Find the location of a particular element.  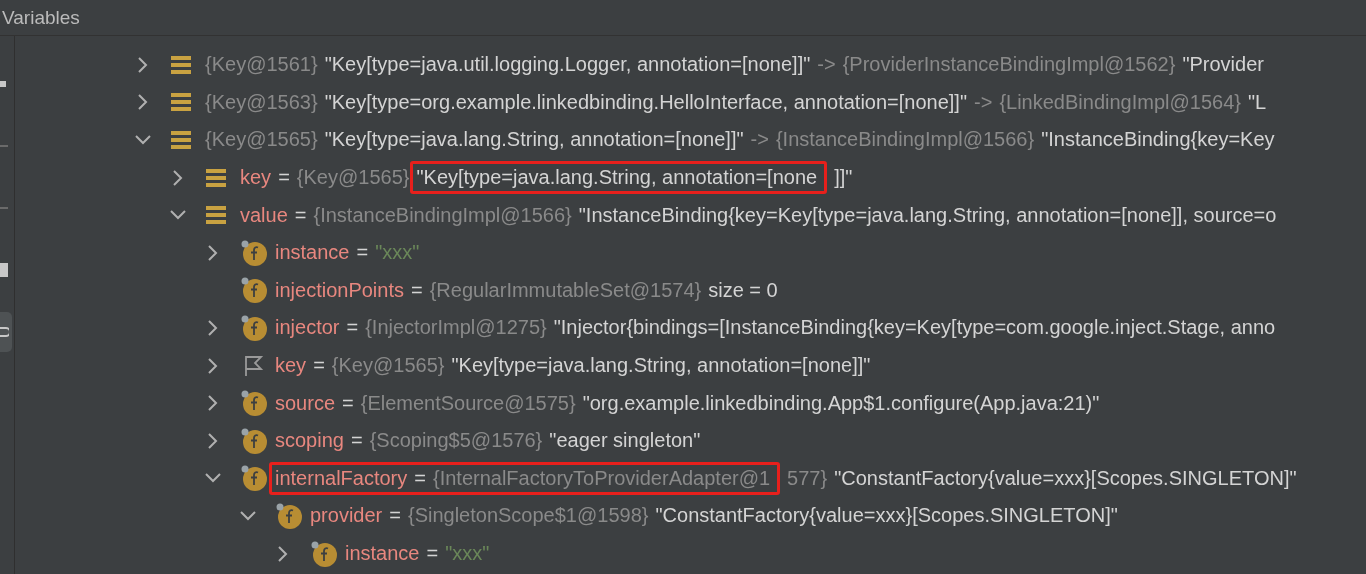

text-text: ]]" is located at coordinates (843, 178).